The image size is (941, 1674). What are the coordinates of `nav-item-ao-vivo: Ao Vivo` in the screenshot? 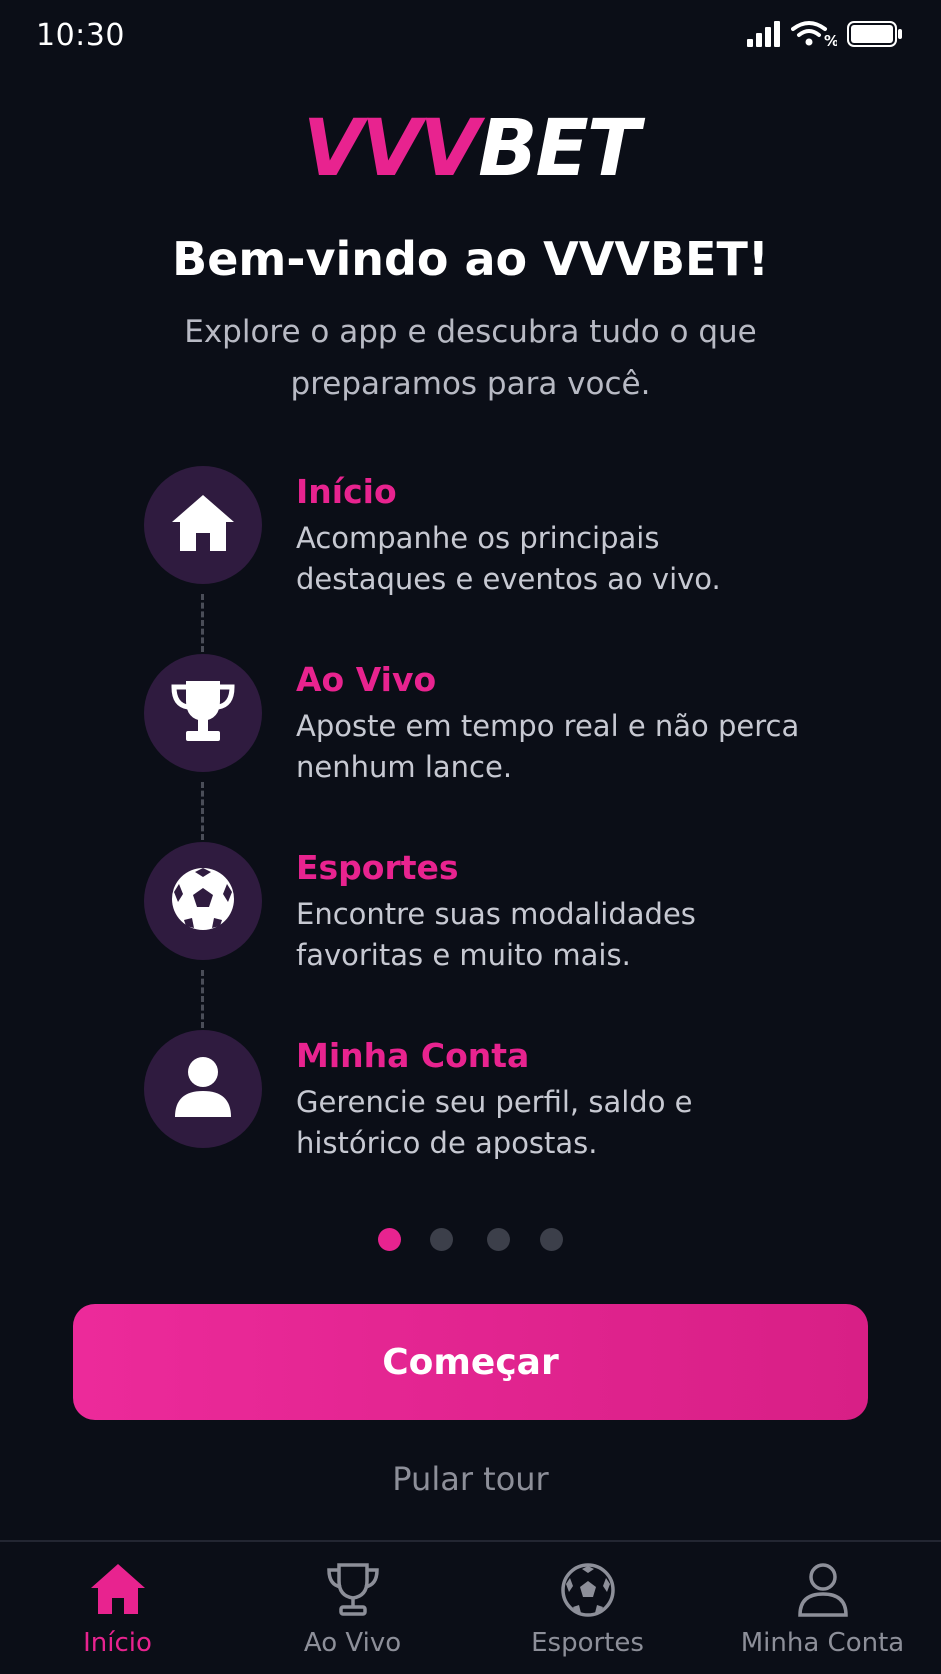 It's located at (352, 1608).